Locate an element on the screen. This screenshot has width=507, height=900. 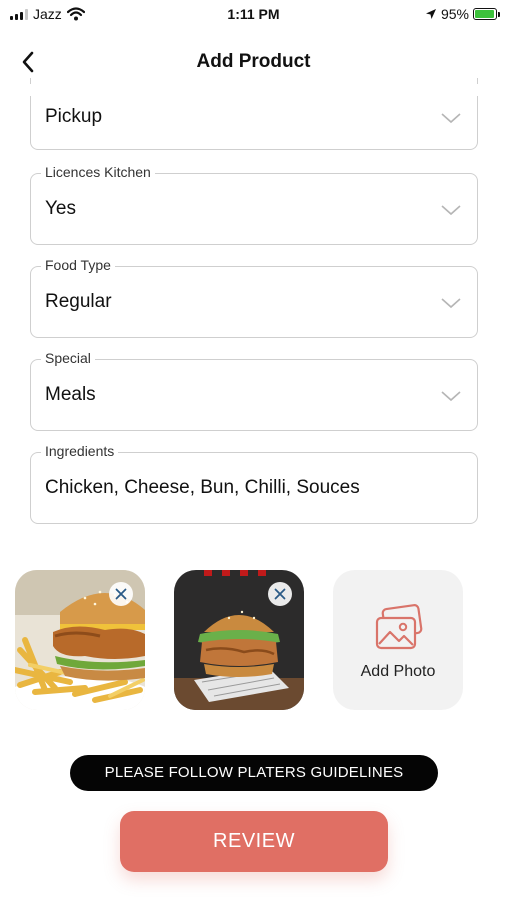
food-type-select: Food Type Regular is located at coordinates (254, 297).